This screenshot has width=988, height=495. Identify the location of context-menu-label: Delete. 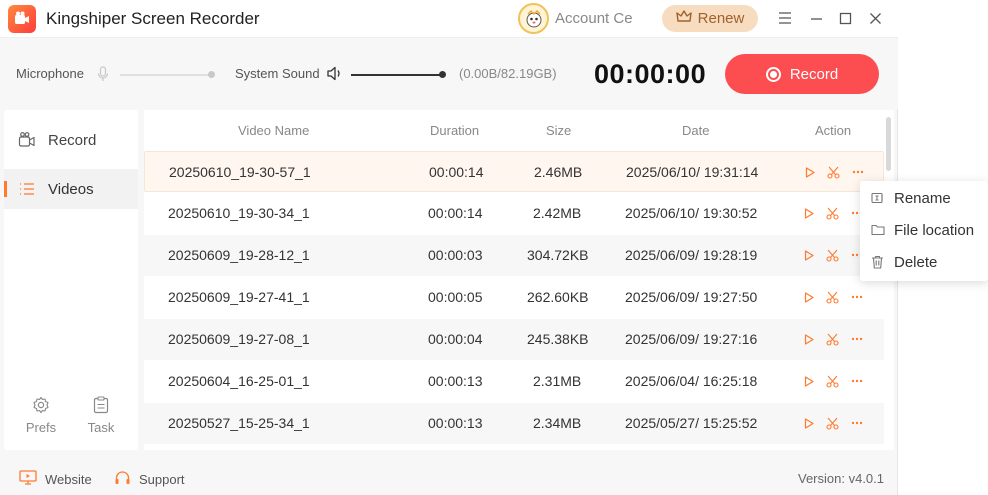
(916, 262).